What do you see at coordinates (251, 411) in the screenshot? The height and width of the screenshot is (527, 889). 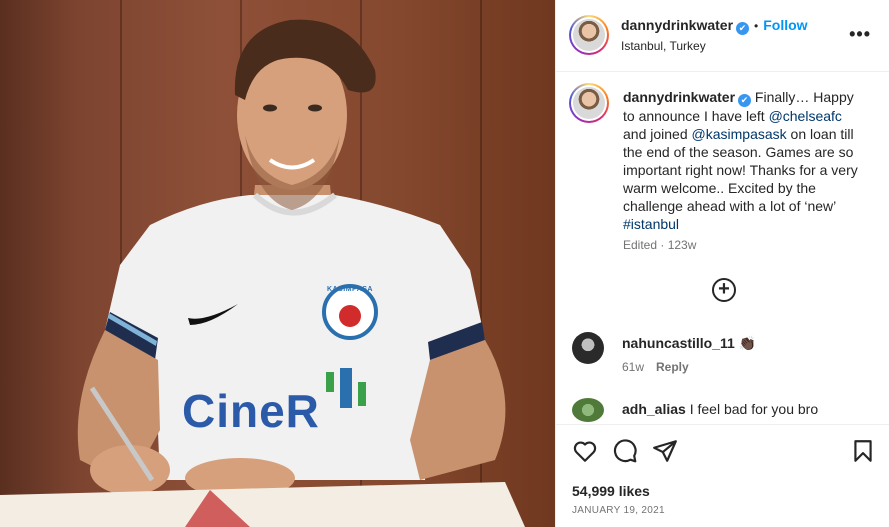 I see `shirt-sponsor: CineR` at bounding box center [251, 411].